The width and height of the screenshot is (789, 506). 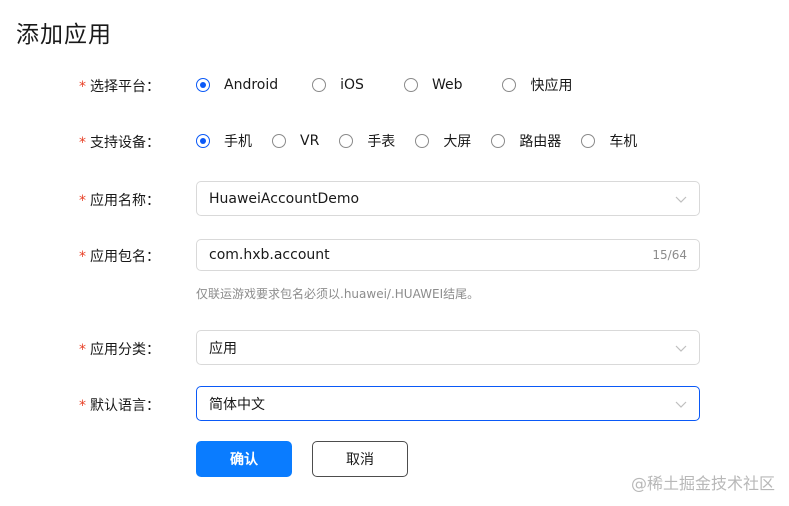 I want to click on category-select: 应用, so click(x=448, y=347).